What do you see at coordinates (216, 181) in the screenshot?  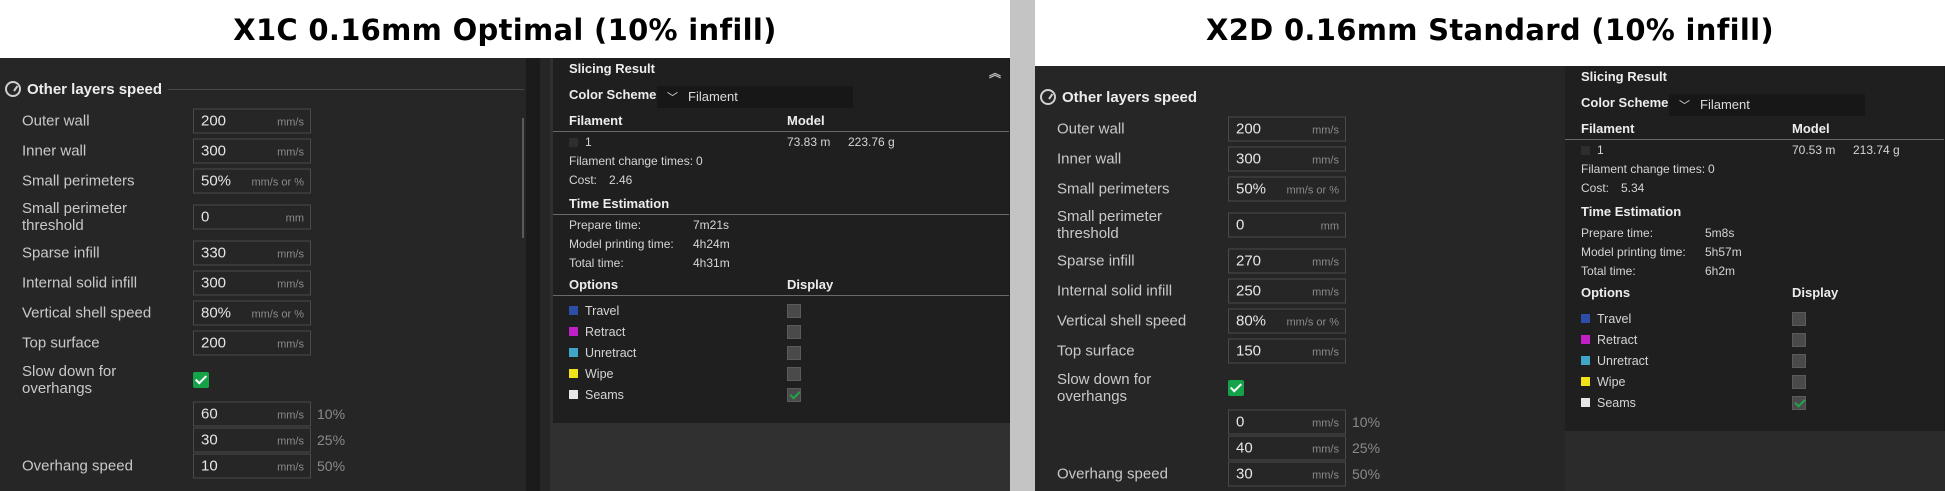 I see `field-value: 50%` at bounding box center [216, 181].